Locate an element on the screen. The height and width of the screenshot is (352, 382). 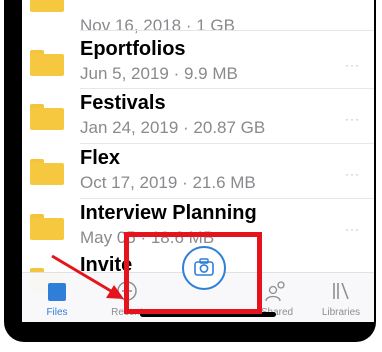
list-item: Eportfolios Jun 5, 2019 · 9.9 MB ··· is located at coordinates (198, 63).